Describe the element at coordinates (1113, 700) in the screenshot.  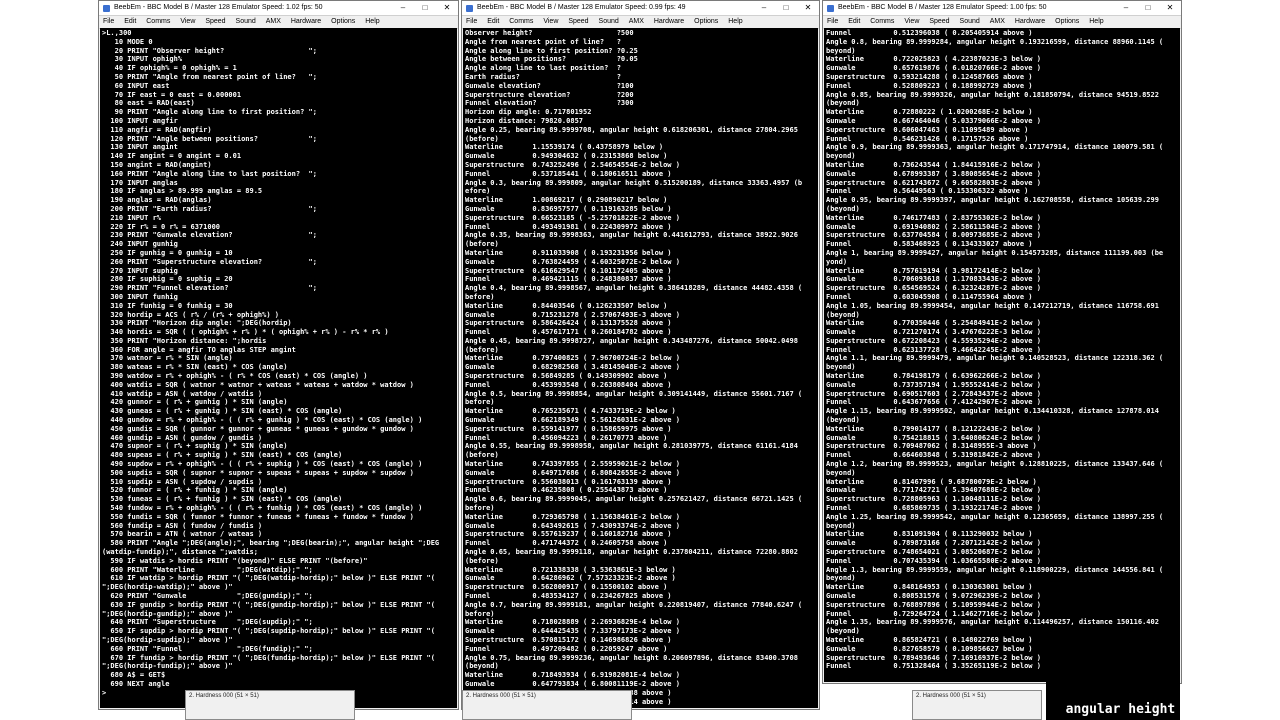
I see `background-emulator-fragment: angular height 10000015 4 b` at that location.